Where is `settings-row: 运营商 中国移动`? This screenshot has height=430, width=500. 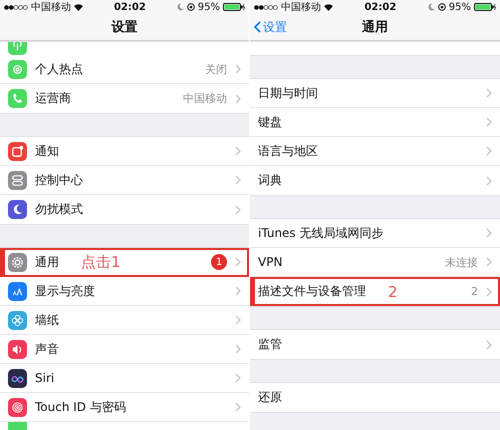 settings-row: 运营商 中国移动 is located at coordinates (124, 98).